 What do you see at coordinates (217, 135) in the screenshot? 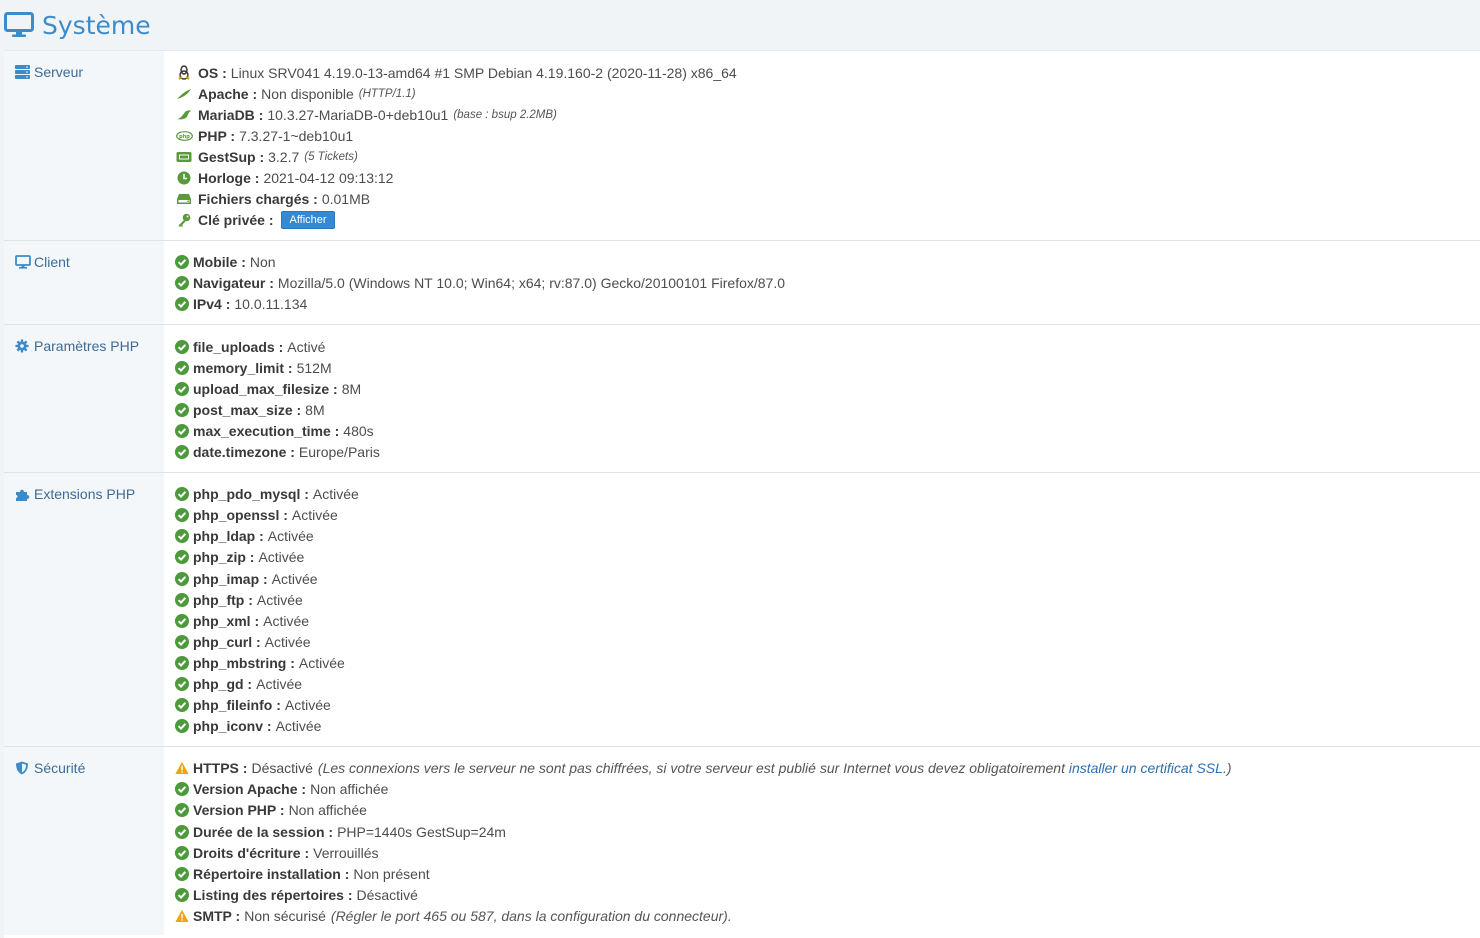
I see `row-key: PHP :` at bounding box center [217, 135].